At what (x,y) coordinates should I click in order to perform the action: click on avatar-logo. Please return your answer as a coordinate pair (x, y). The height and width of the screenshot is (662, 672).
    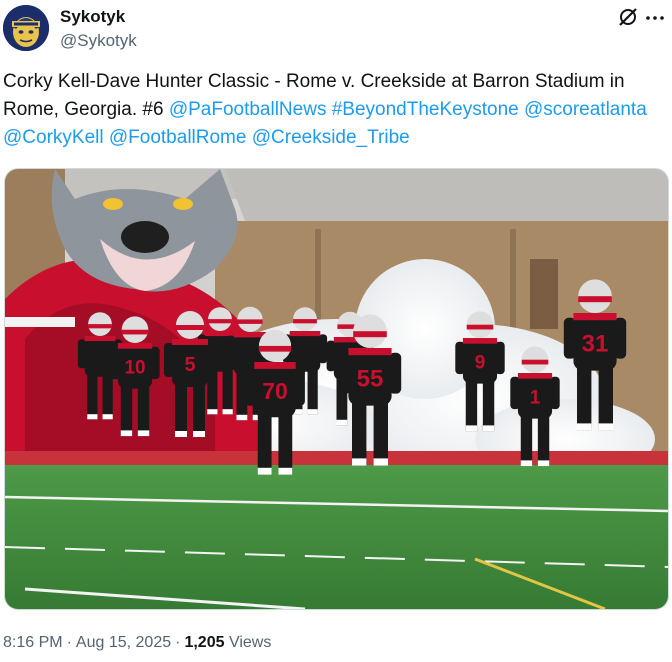
    Looking at the image, I should click on (26, 28).